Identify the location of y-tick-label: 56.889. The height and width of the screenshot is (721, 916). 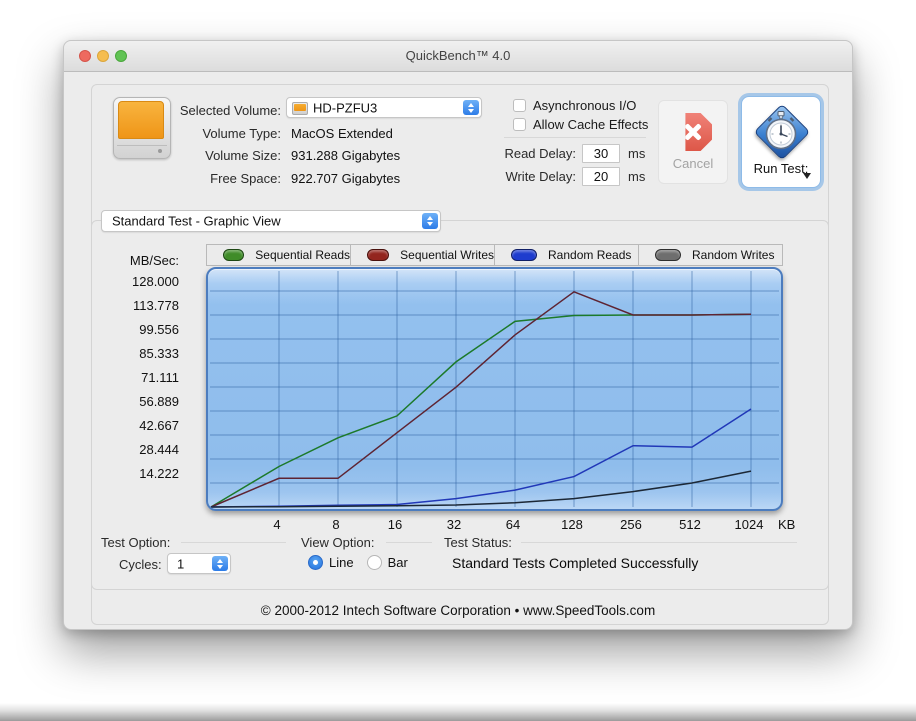
(159, 401).